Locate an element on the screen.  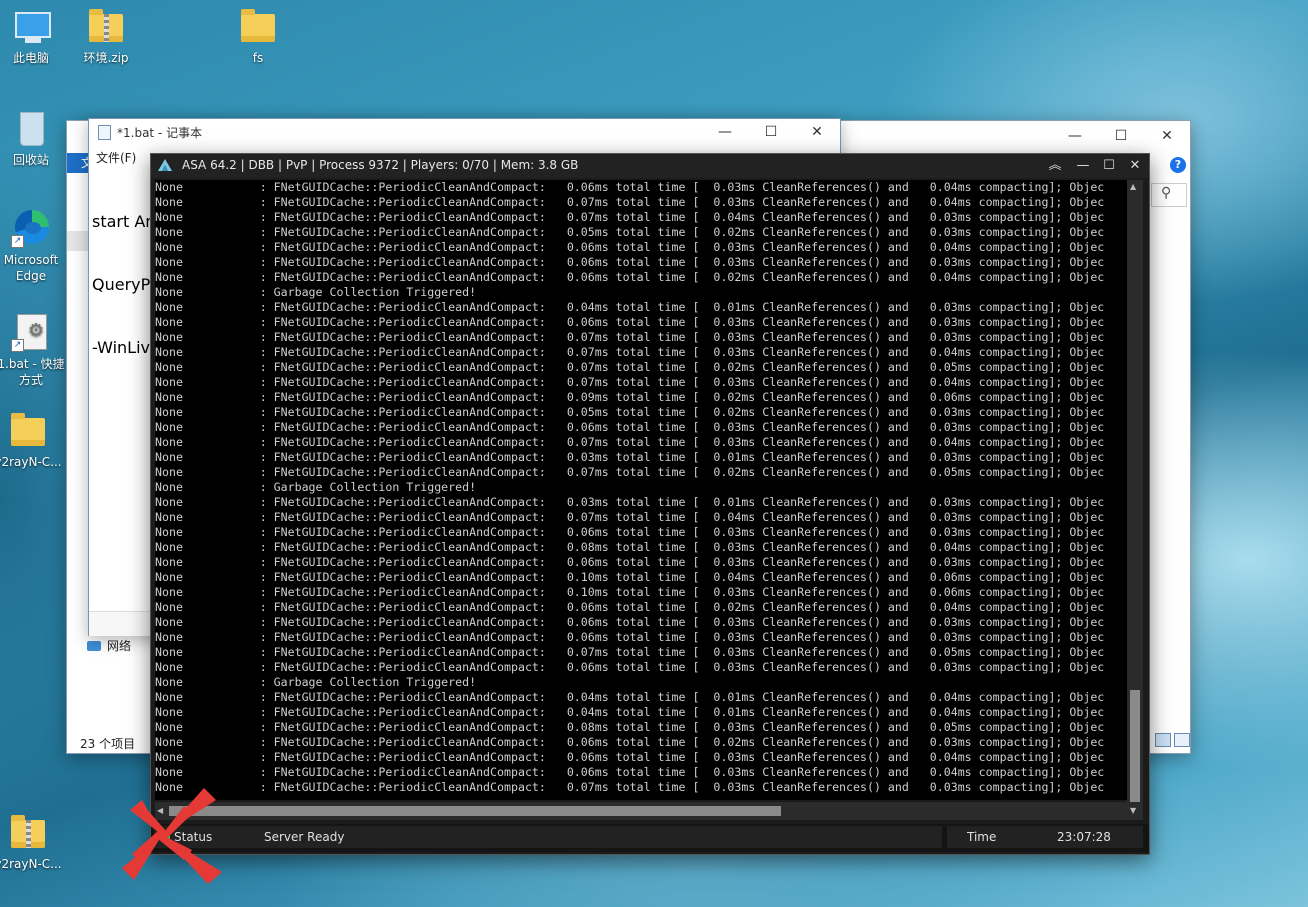
scroll-up-icon: ▲ is located at coordinates (1133, 186).